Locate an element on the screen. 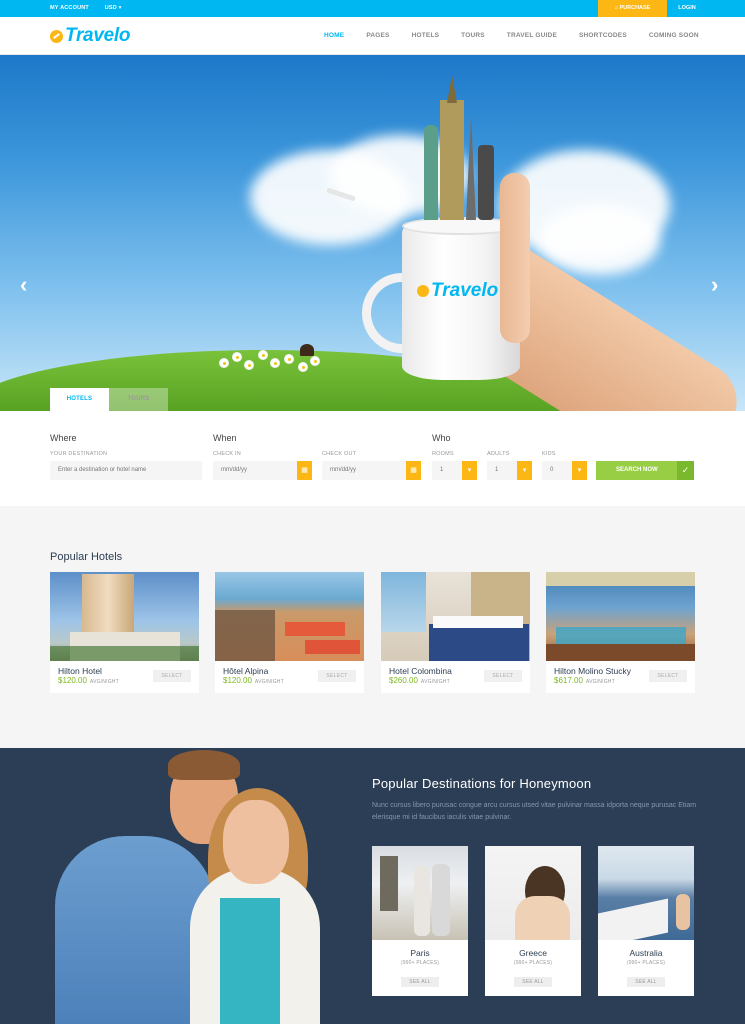 The height and width of the screenshot is (1024, 745). statue-of-liberty is located at coordinates (431, 172).